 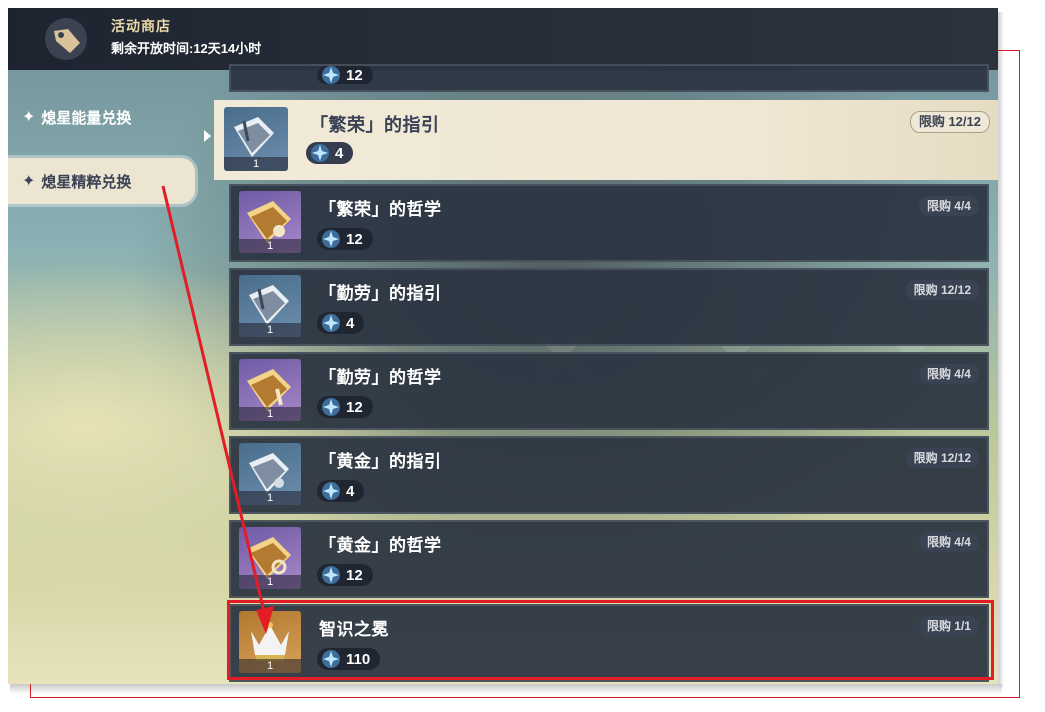 What do you see at coordinates (217, 409) in the screenshot?
I see `annotation-arrow-icon` at bounding box center [217, 409].